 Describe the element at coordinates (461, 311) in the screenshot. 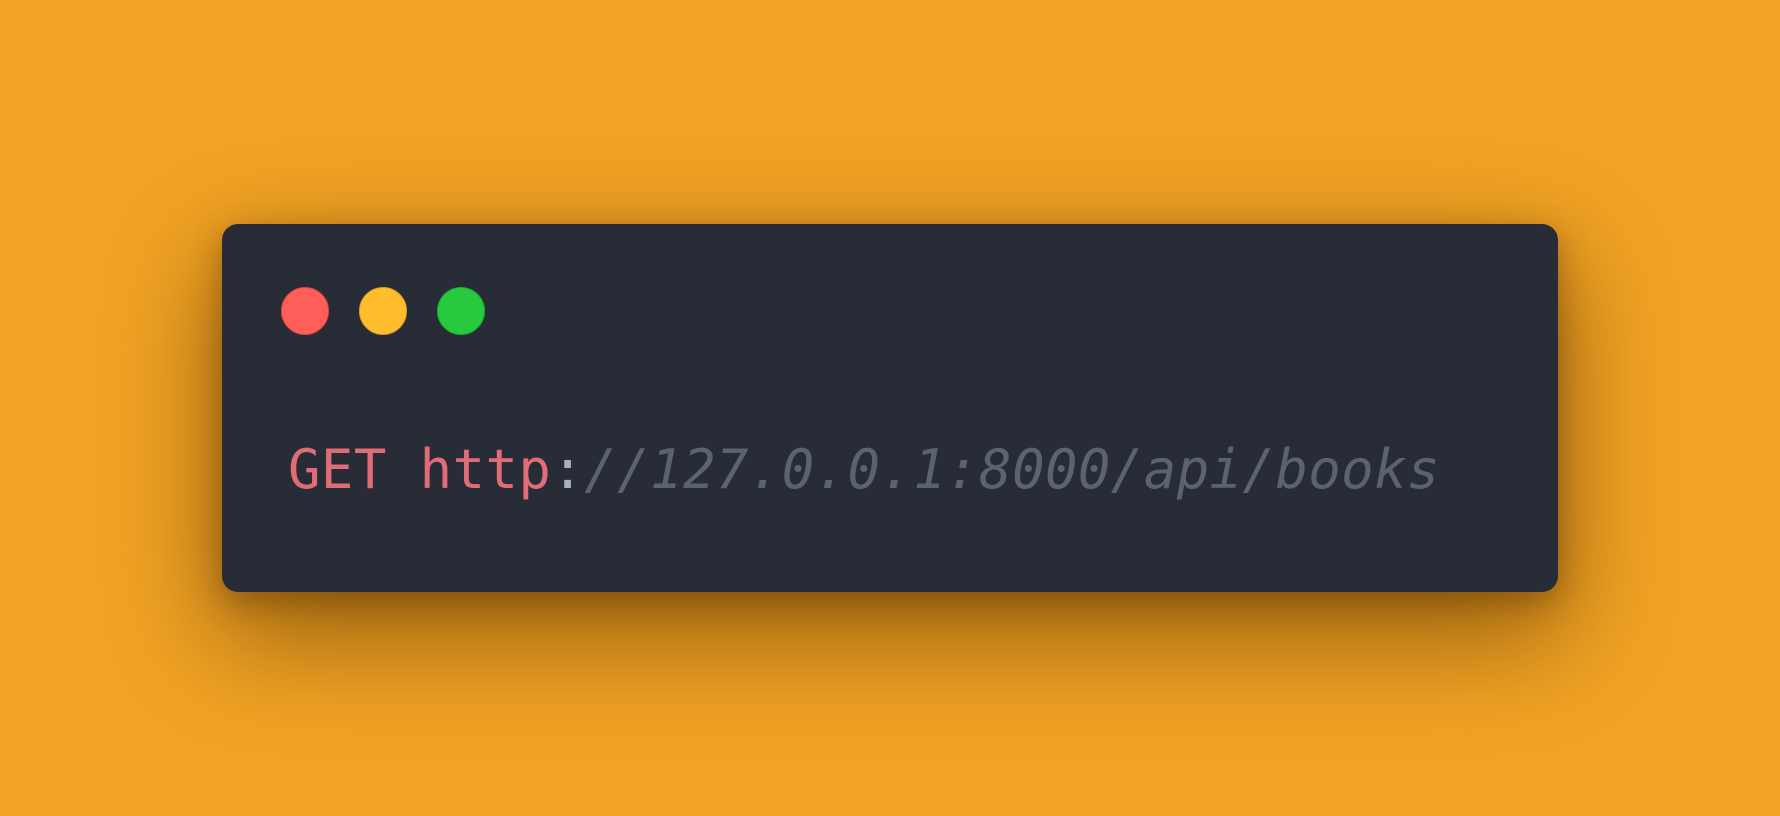

I see `maximize-button` at that location.